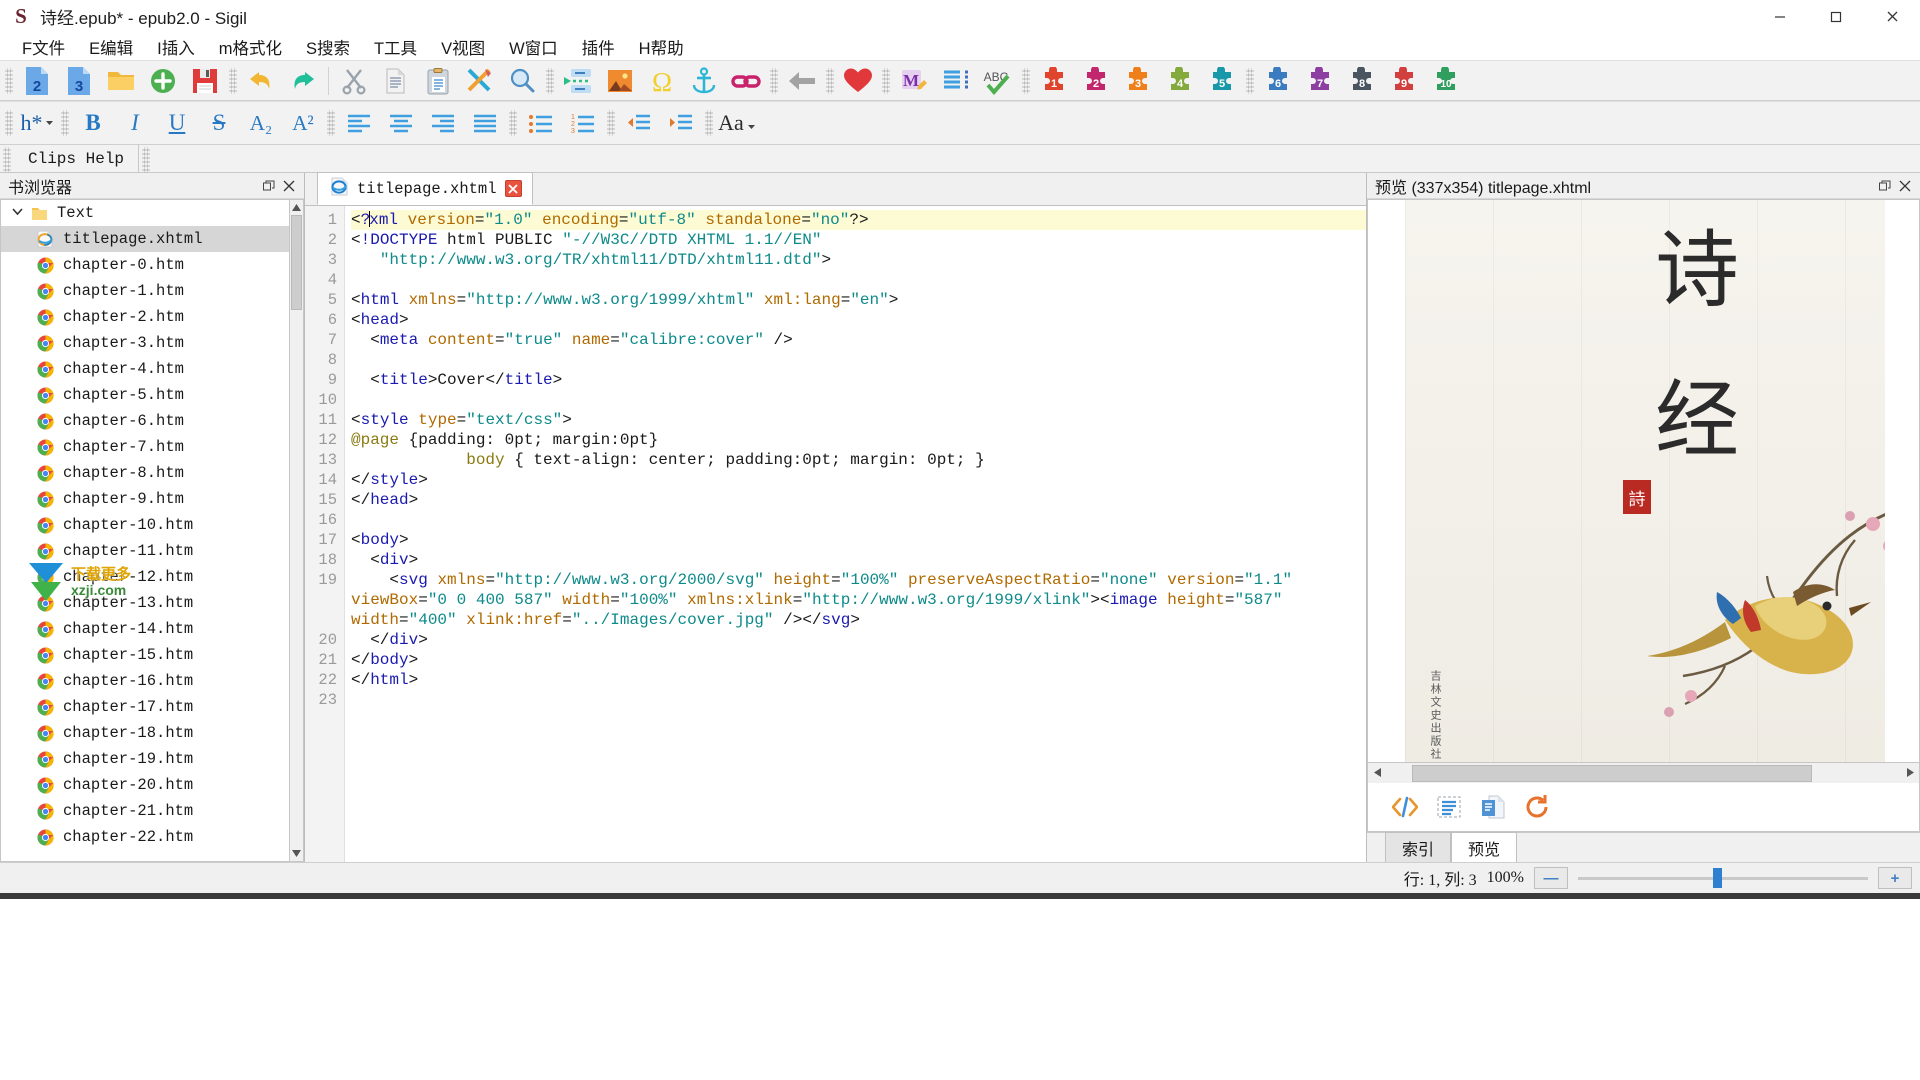  What do you see at coordinates (598, 47) in the screenshot?
I see `menu-plugins: 插件` at bounding box center [598, 47].